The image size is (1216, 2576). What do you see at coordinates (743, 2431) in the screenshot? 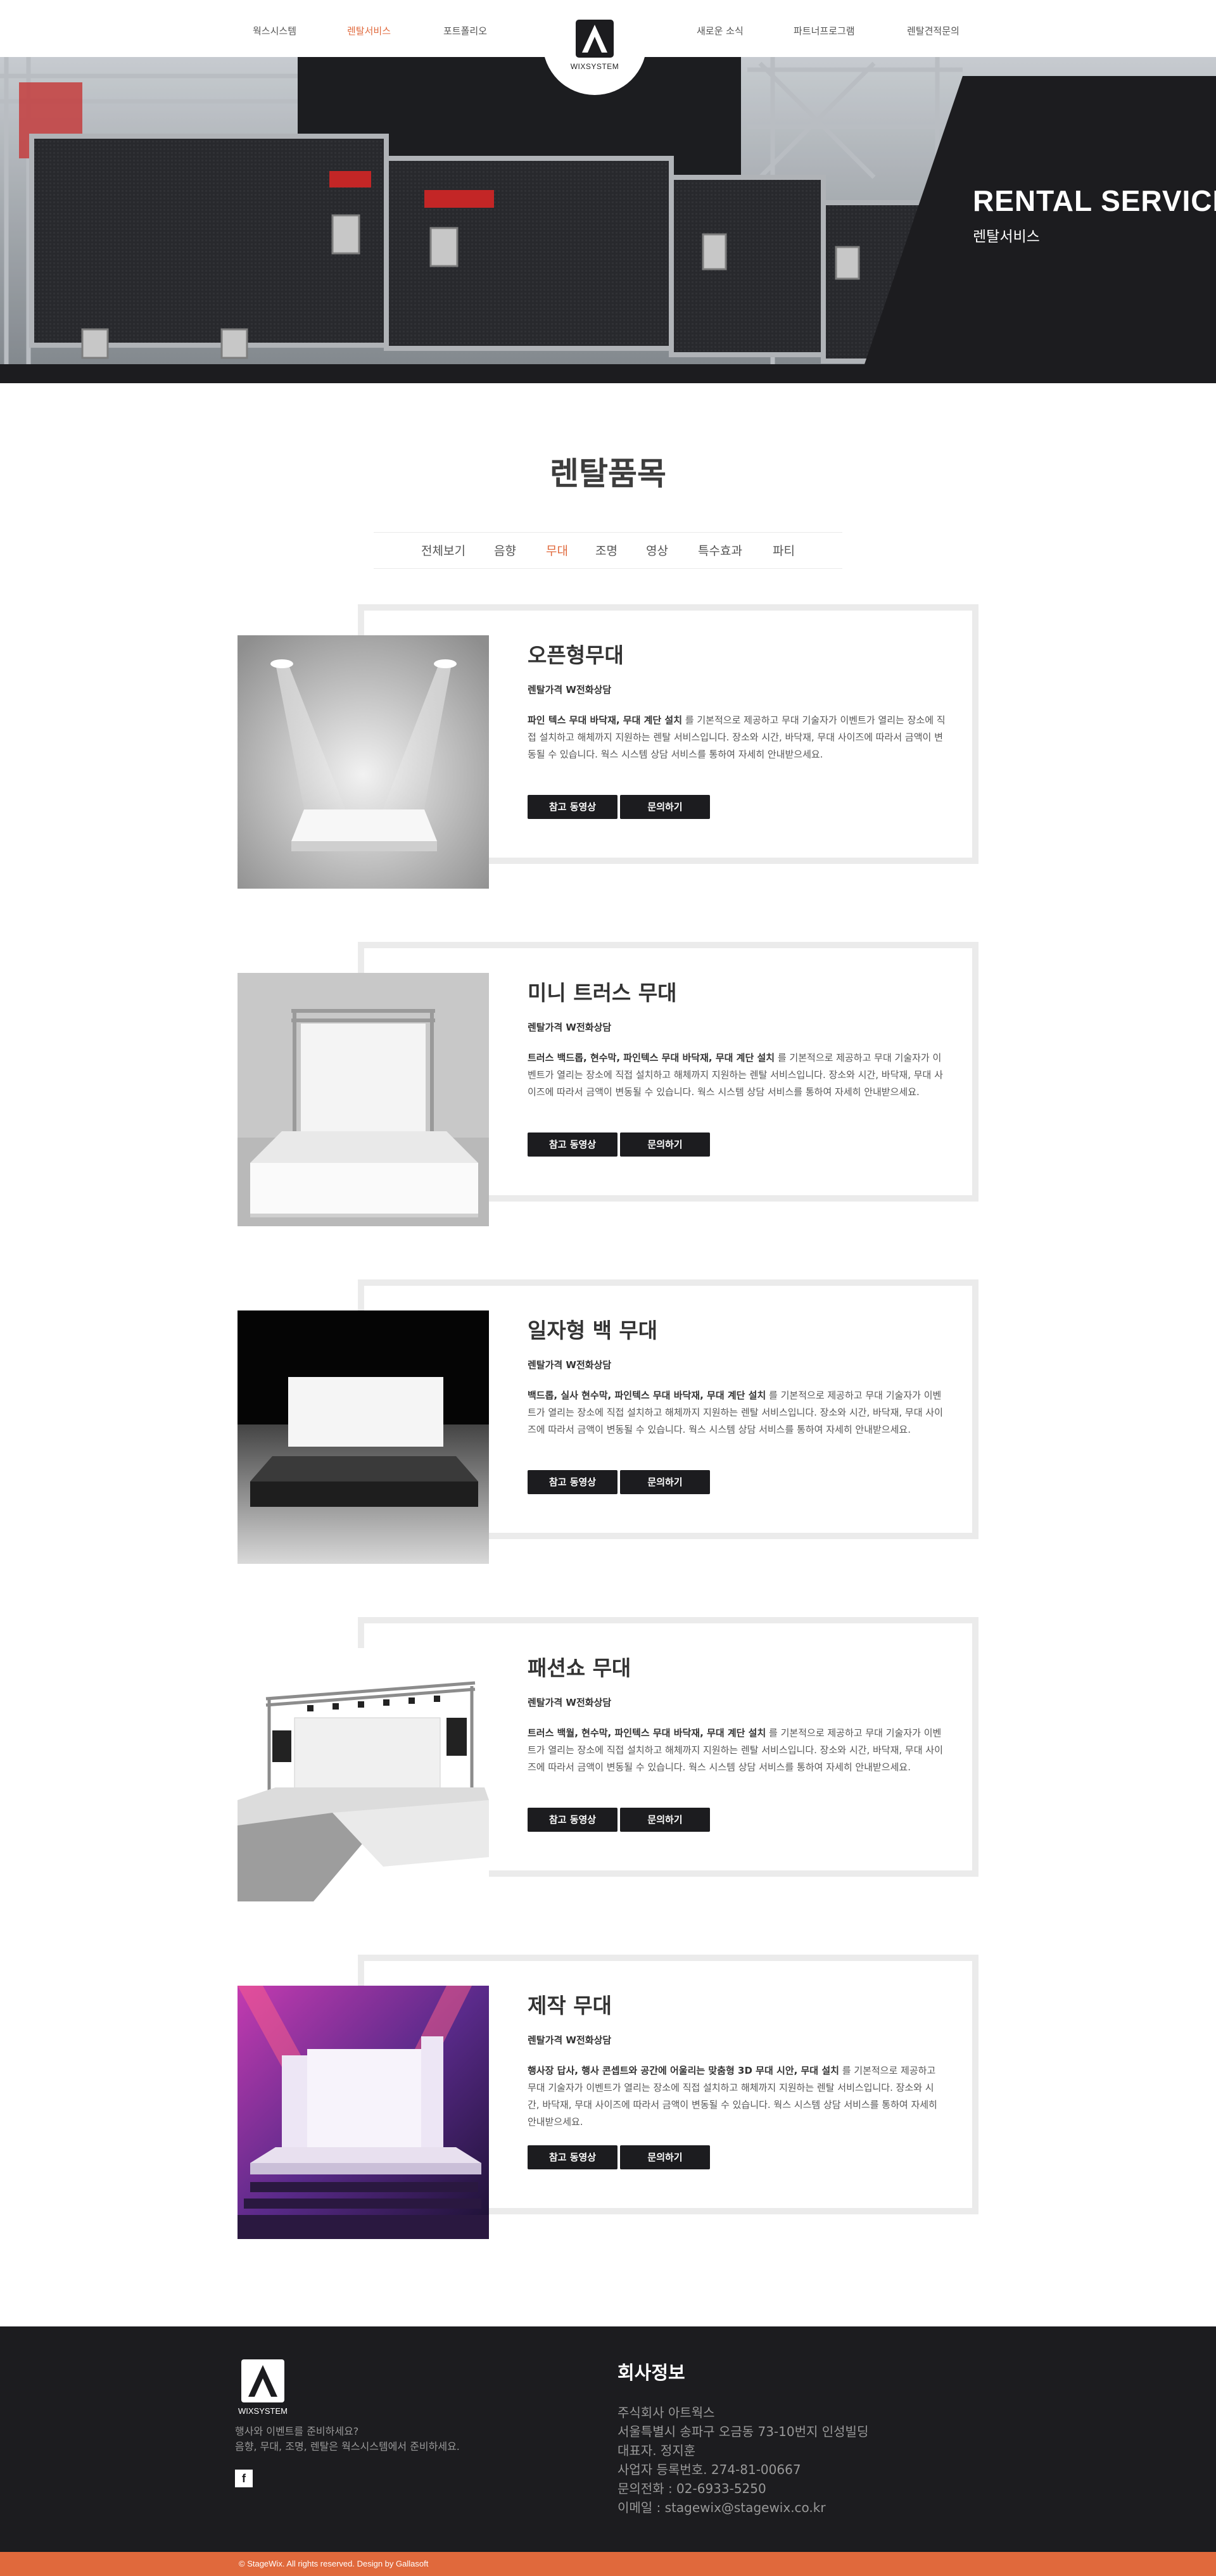
I see `company-address: 서울특별시 송파구 오금동 73-10번지 인성빌딩` at bounding box center [743, 2431].